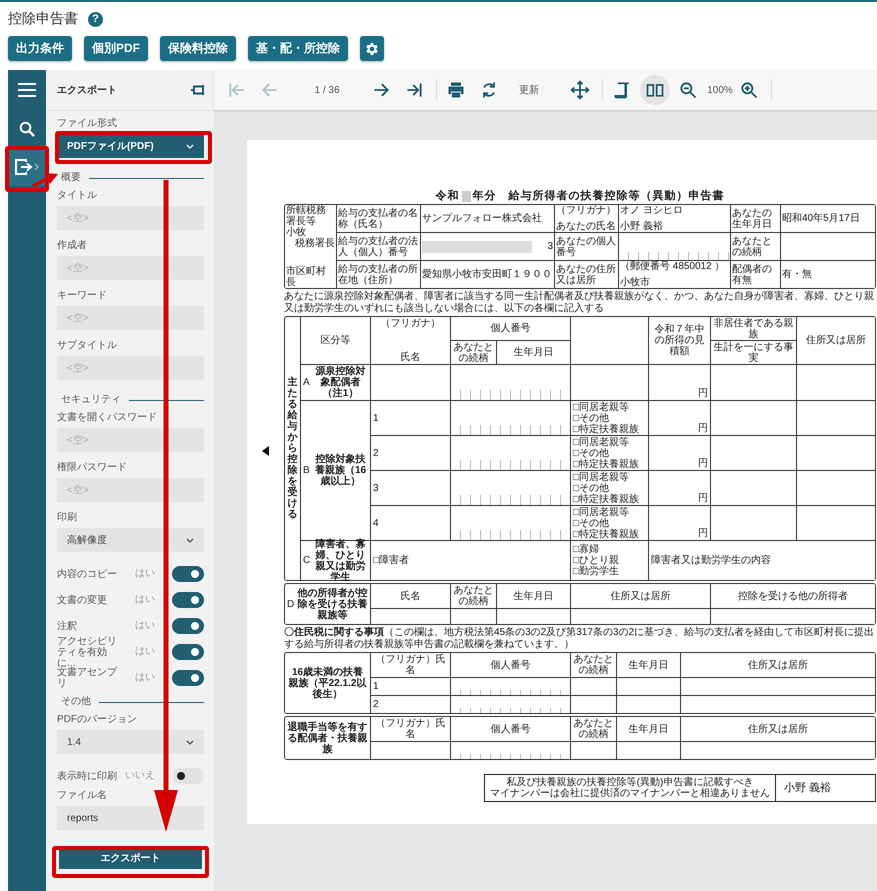 This screenshot has height=891, width=877. I want to click on form-value: 3, so click(550, 246).